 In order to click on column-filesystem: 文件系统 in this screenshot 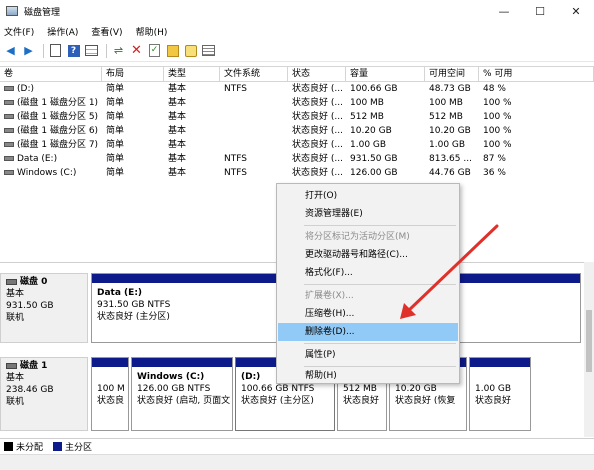, I will do `click(254, 74)`.